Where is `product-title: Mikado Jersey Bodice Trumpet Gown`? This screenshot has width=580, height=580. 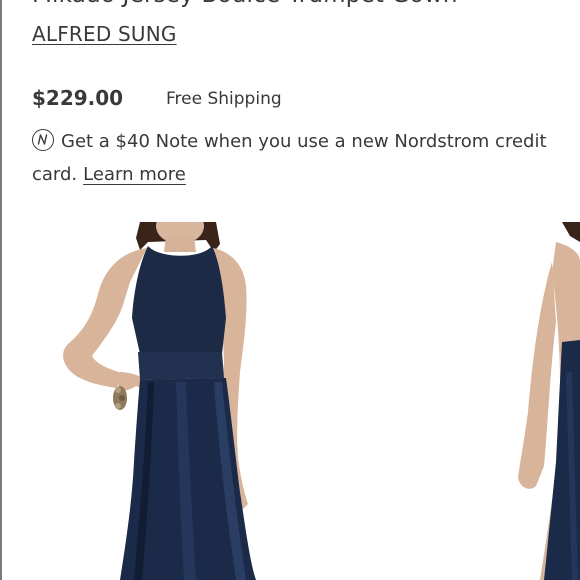
product-title: Mikado Jersey Bodice Trumpet Gown is located at coordinates (245, 4).